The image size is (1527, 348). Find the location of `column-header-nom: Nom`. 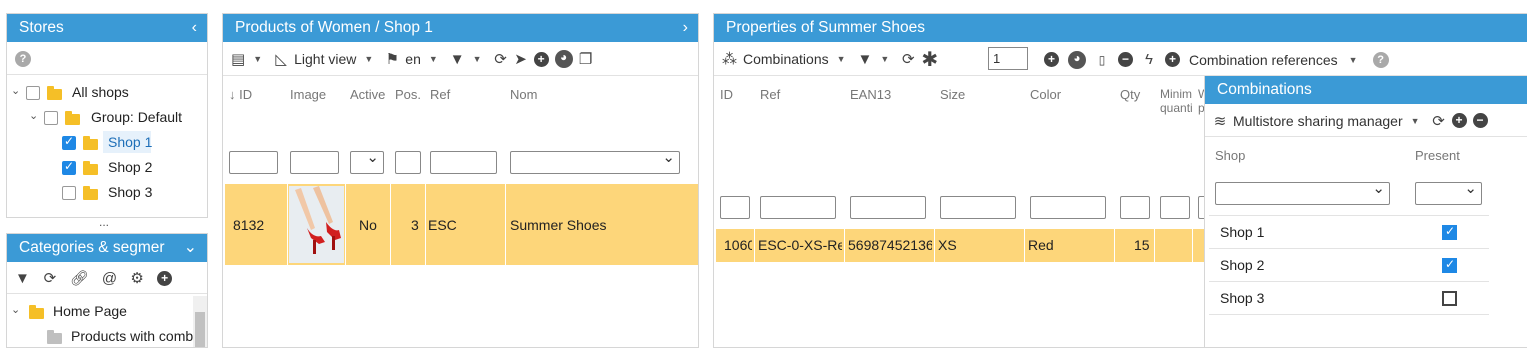

column-header-nom: Nom is located at coordinates (523, 94).